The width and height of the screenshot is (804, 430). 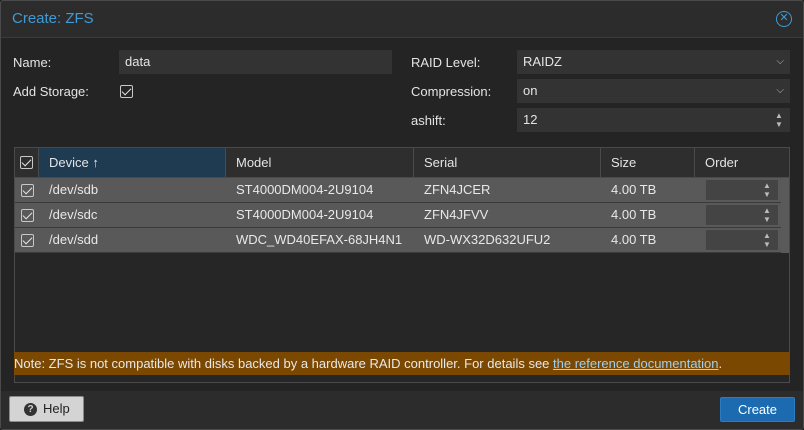 I want to click on compression-select: on ⌵, so click(x=653, y=91).